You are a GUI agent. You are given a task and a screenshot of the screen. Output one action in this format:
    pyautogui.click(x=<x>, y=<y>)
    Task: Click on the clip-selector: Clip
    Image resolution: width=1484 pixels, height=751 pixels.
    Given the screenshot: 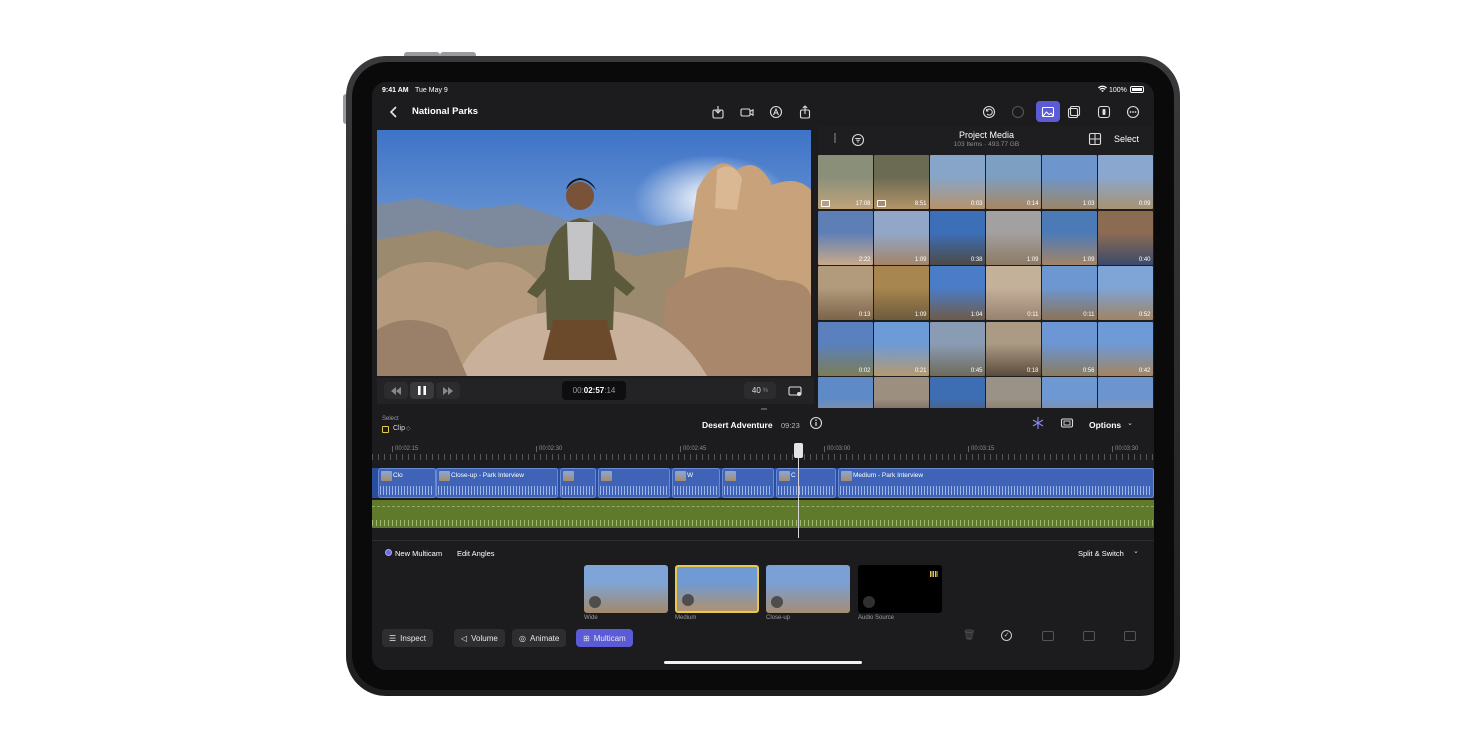 What is the action you would take?
    pyautogui.click(x=399, y=428)
    